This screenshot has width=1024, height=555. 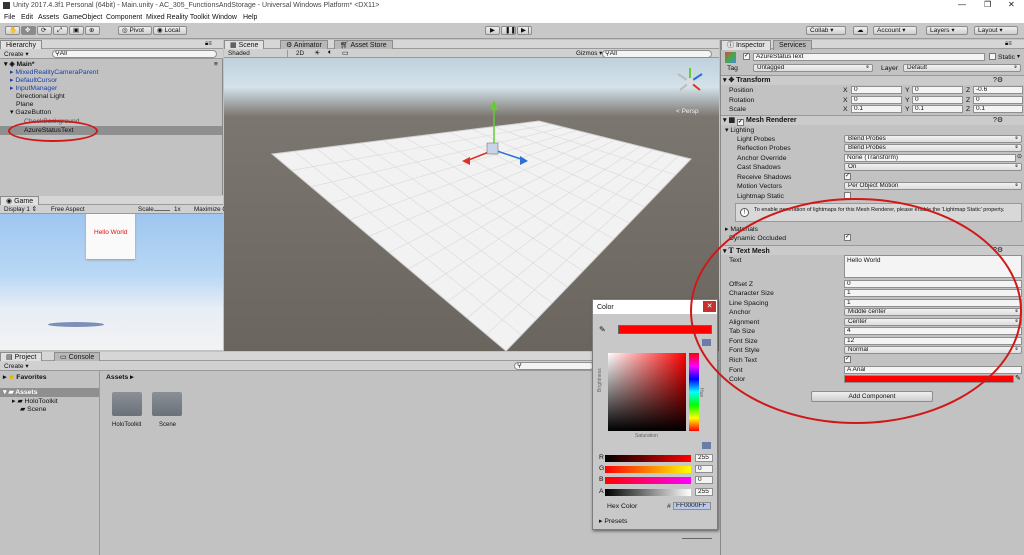 I want to click on minimize-button: —, so click(x=962, y=4).